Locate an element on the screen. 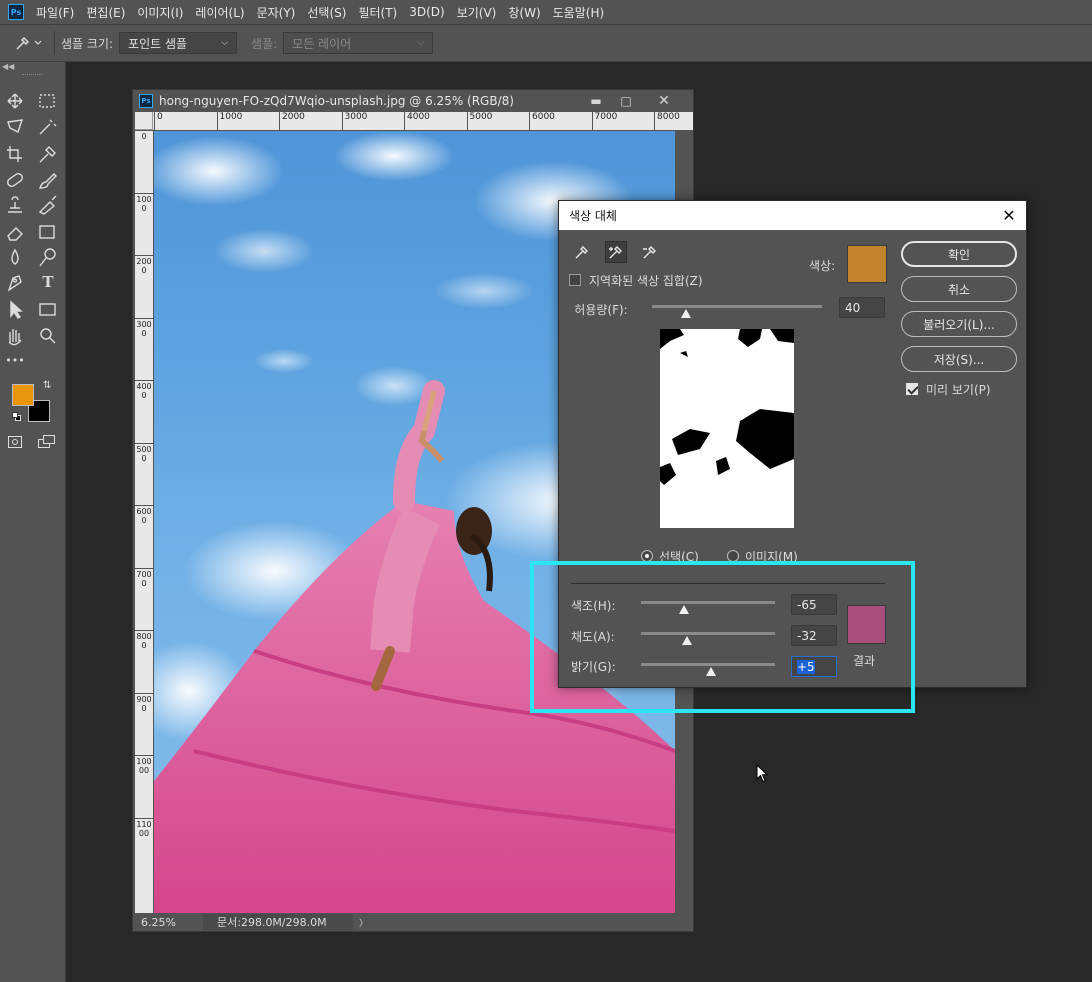 This screenshot has height=982, width=1092. doc-size-info: 문서:298.0M/298.0M is located at coordinates (278, 922).